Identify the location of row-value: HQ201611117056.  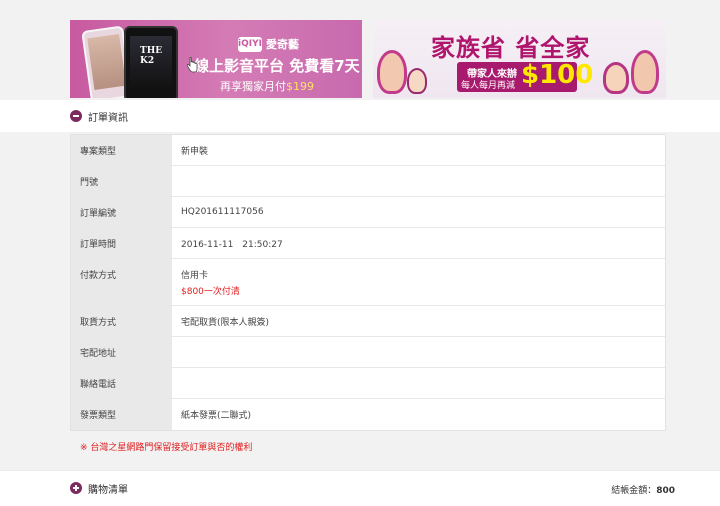
(418, 212).